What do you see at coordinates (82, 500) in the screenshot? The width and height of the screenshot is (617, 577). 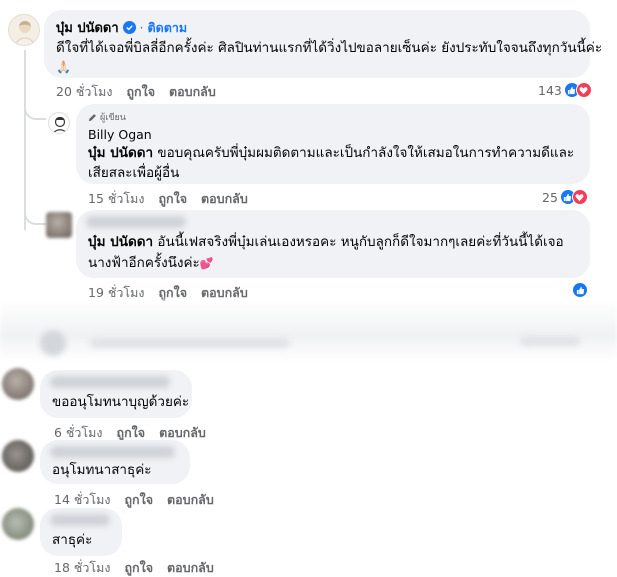 I see `comment-time: 14 ชั่วโมง` at bounding box center [82, 500].